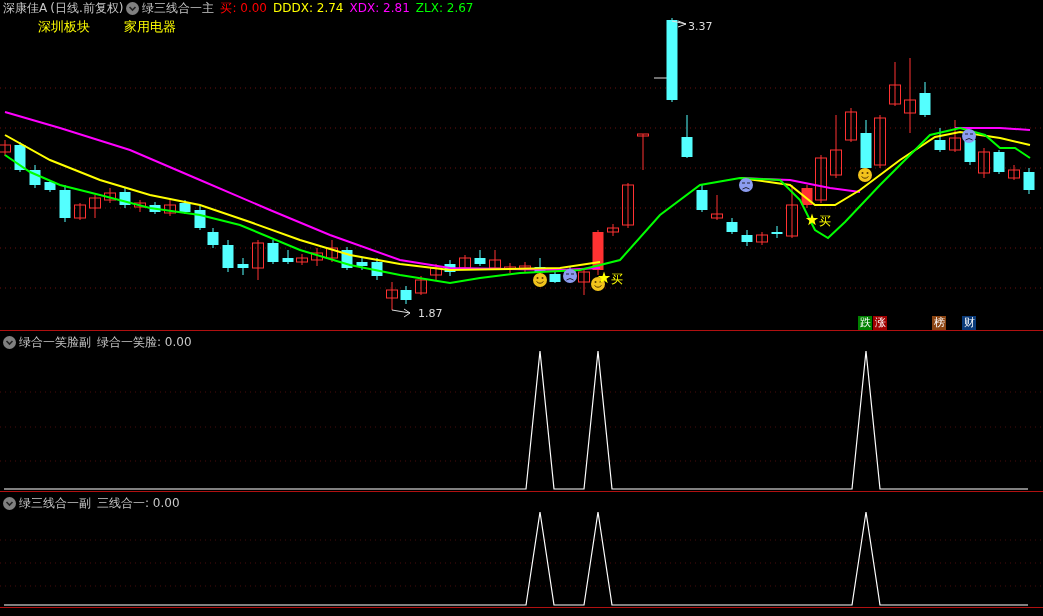 This screenshot has width=1043, height=616. I want to click on high-price-label: 3.37, so click(700, 26).